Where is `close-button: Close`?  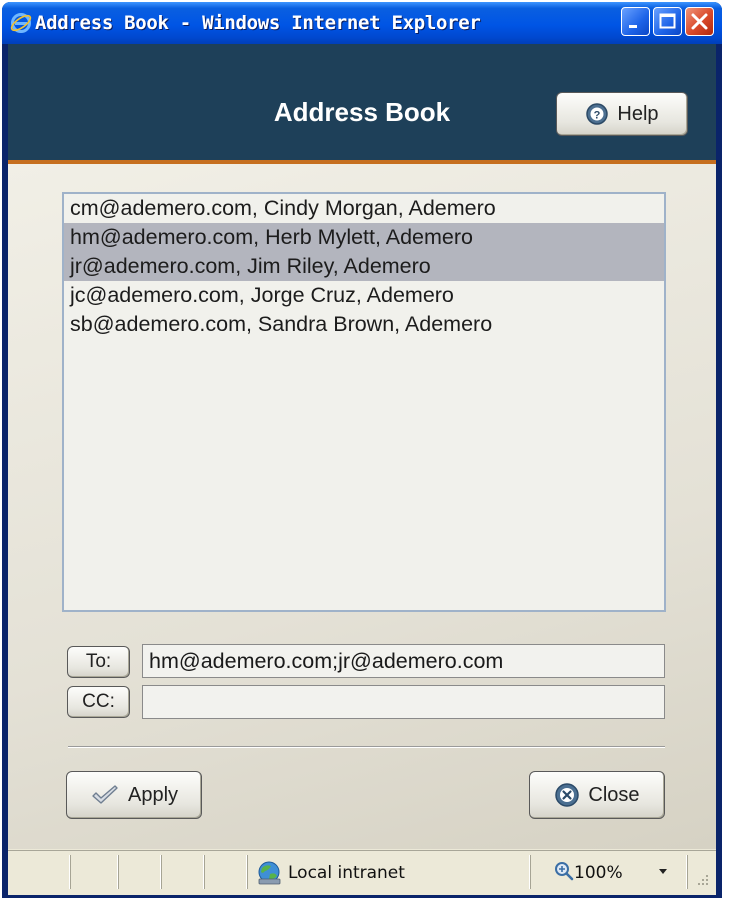
close-button: Close is located at coordinates (597, 795).